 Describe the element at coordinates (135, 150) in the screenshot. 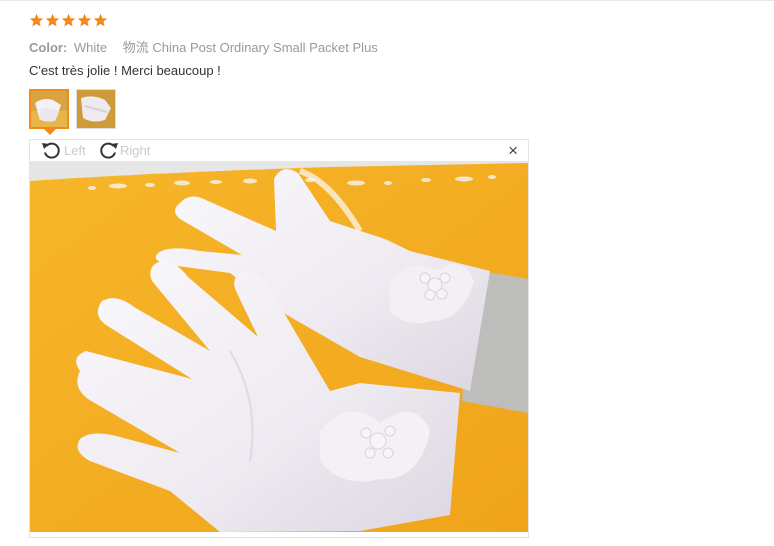

I see `rotate-right-label: Right` at that location.